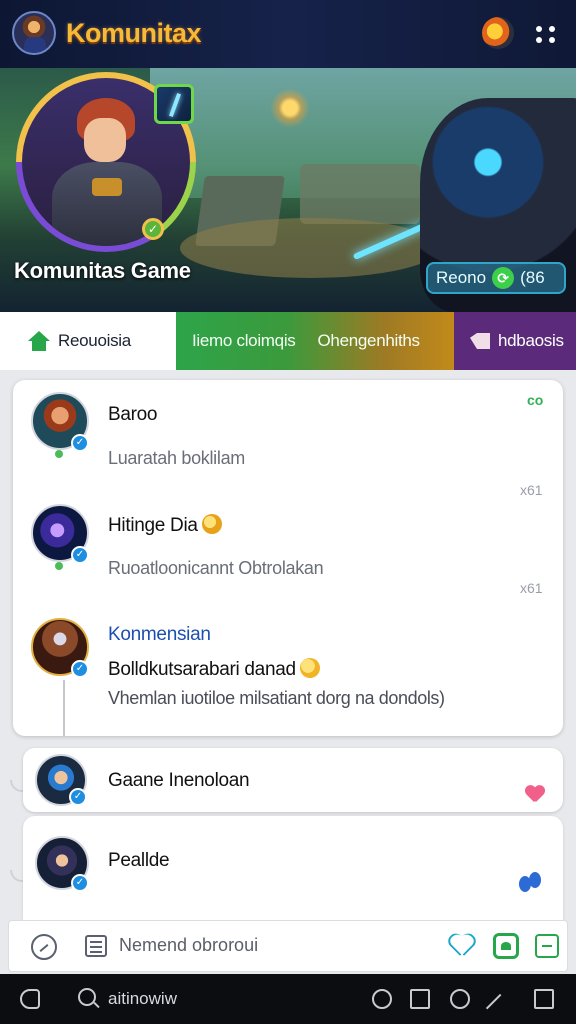 The image size is (576, 1024). What do you see at coordinates (153, 525) in the screenshot?
I see `post-author-name: Hitinge Dia` at bounding box center [153, 525].